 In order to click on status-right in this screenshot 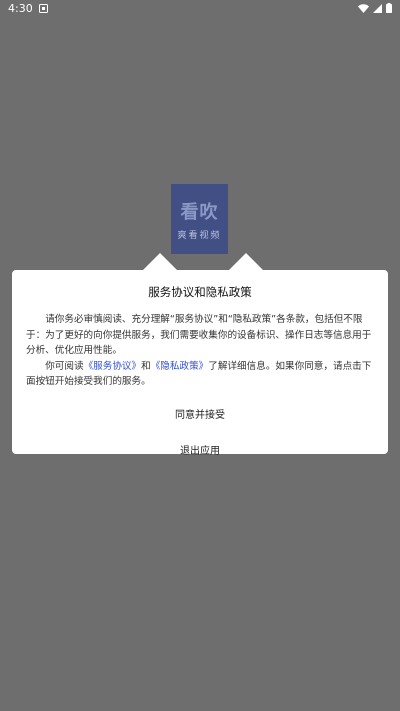, I will do `click(375, 8)`.